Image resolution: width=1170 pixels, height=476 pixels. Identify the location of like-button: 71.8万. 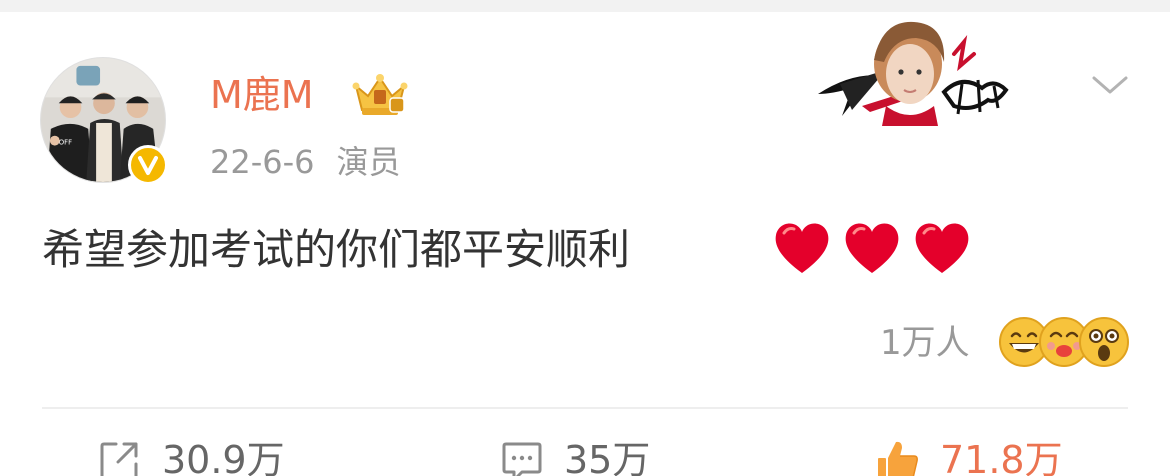
(969, 453).